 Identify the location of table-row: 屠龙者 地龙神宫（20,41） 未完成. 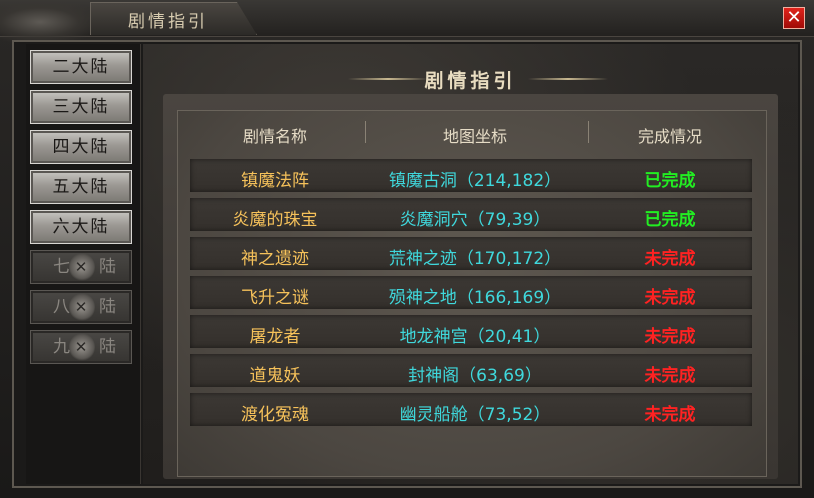
(471, 331).